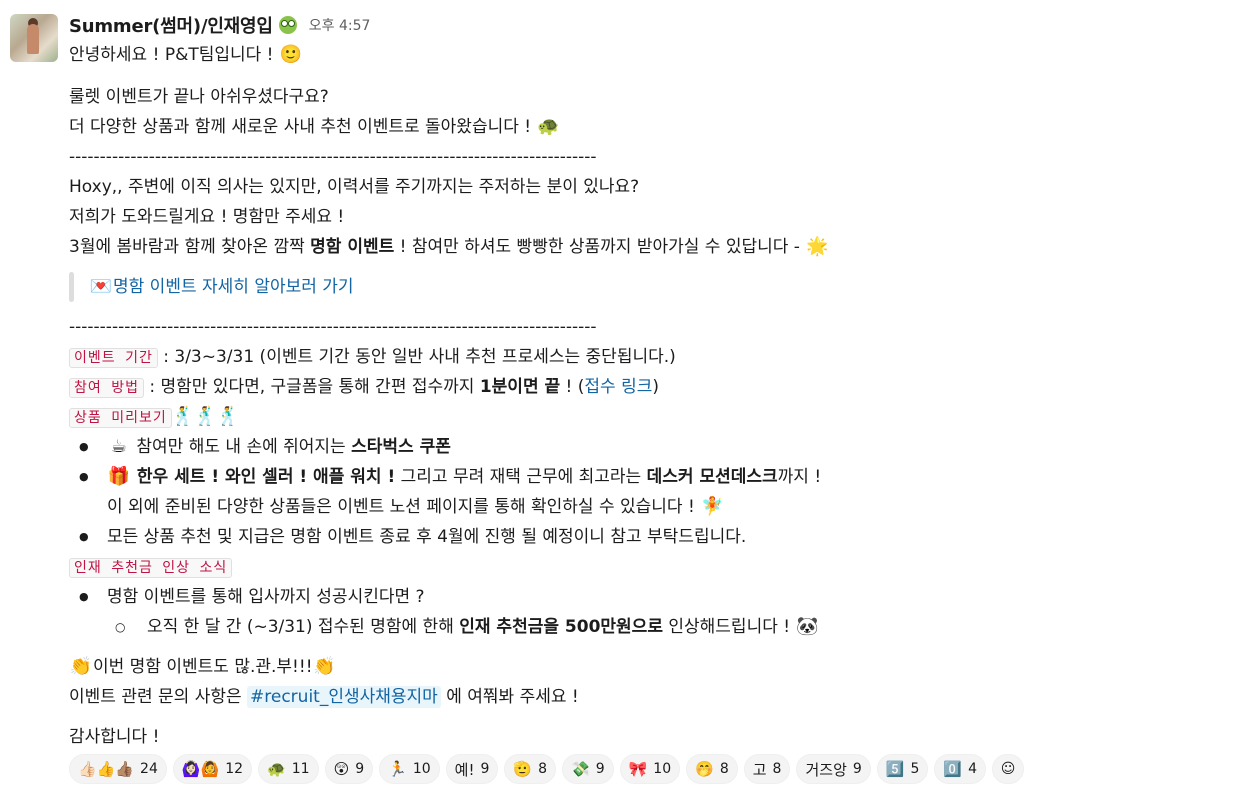  What do you see at coordinates (151, 568) in the screenshot?
I see `bonus-tag: 인재 추천금 인상 소식` at bounding box center [151, 568].